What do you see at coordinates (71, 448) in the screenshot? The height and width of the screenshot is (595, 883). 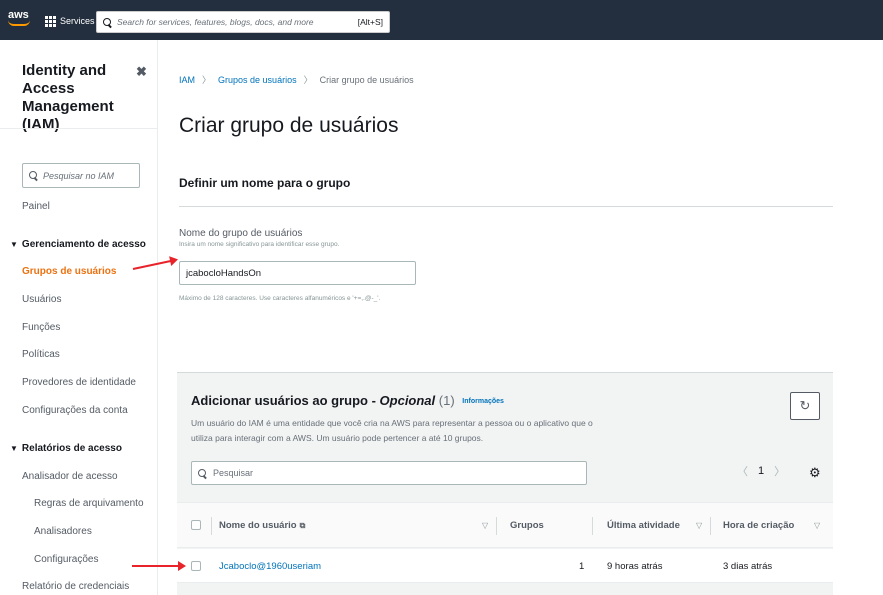 I see `sidebar-section-label: Relatórios de acesso` at bounding box center [71, 448].